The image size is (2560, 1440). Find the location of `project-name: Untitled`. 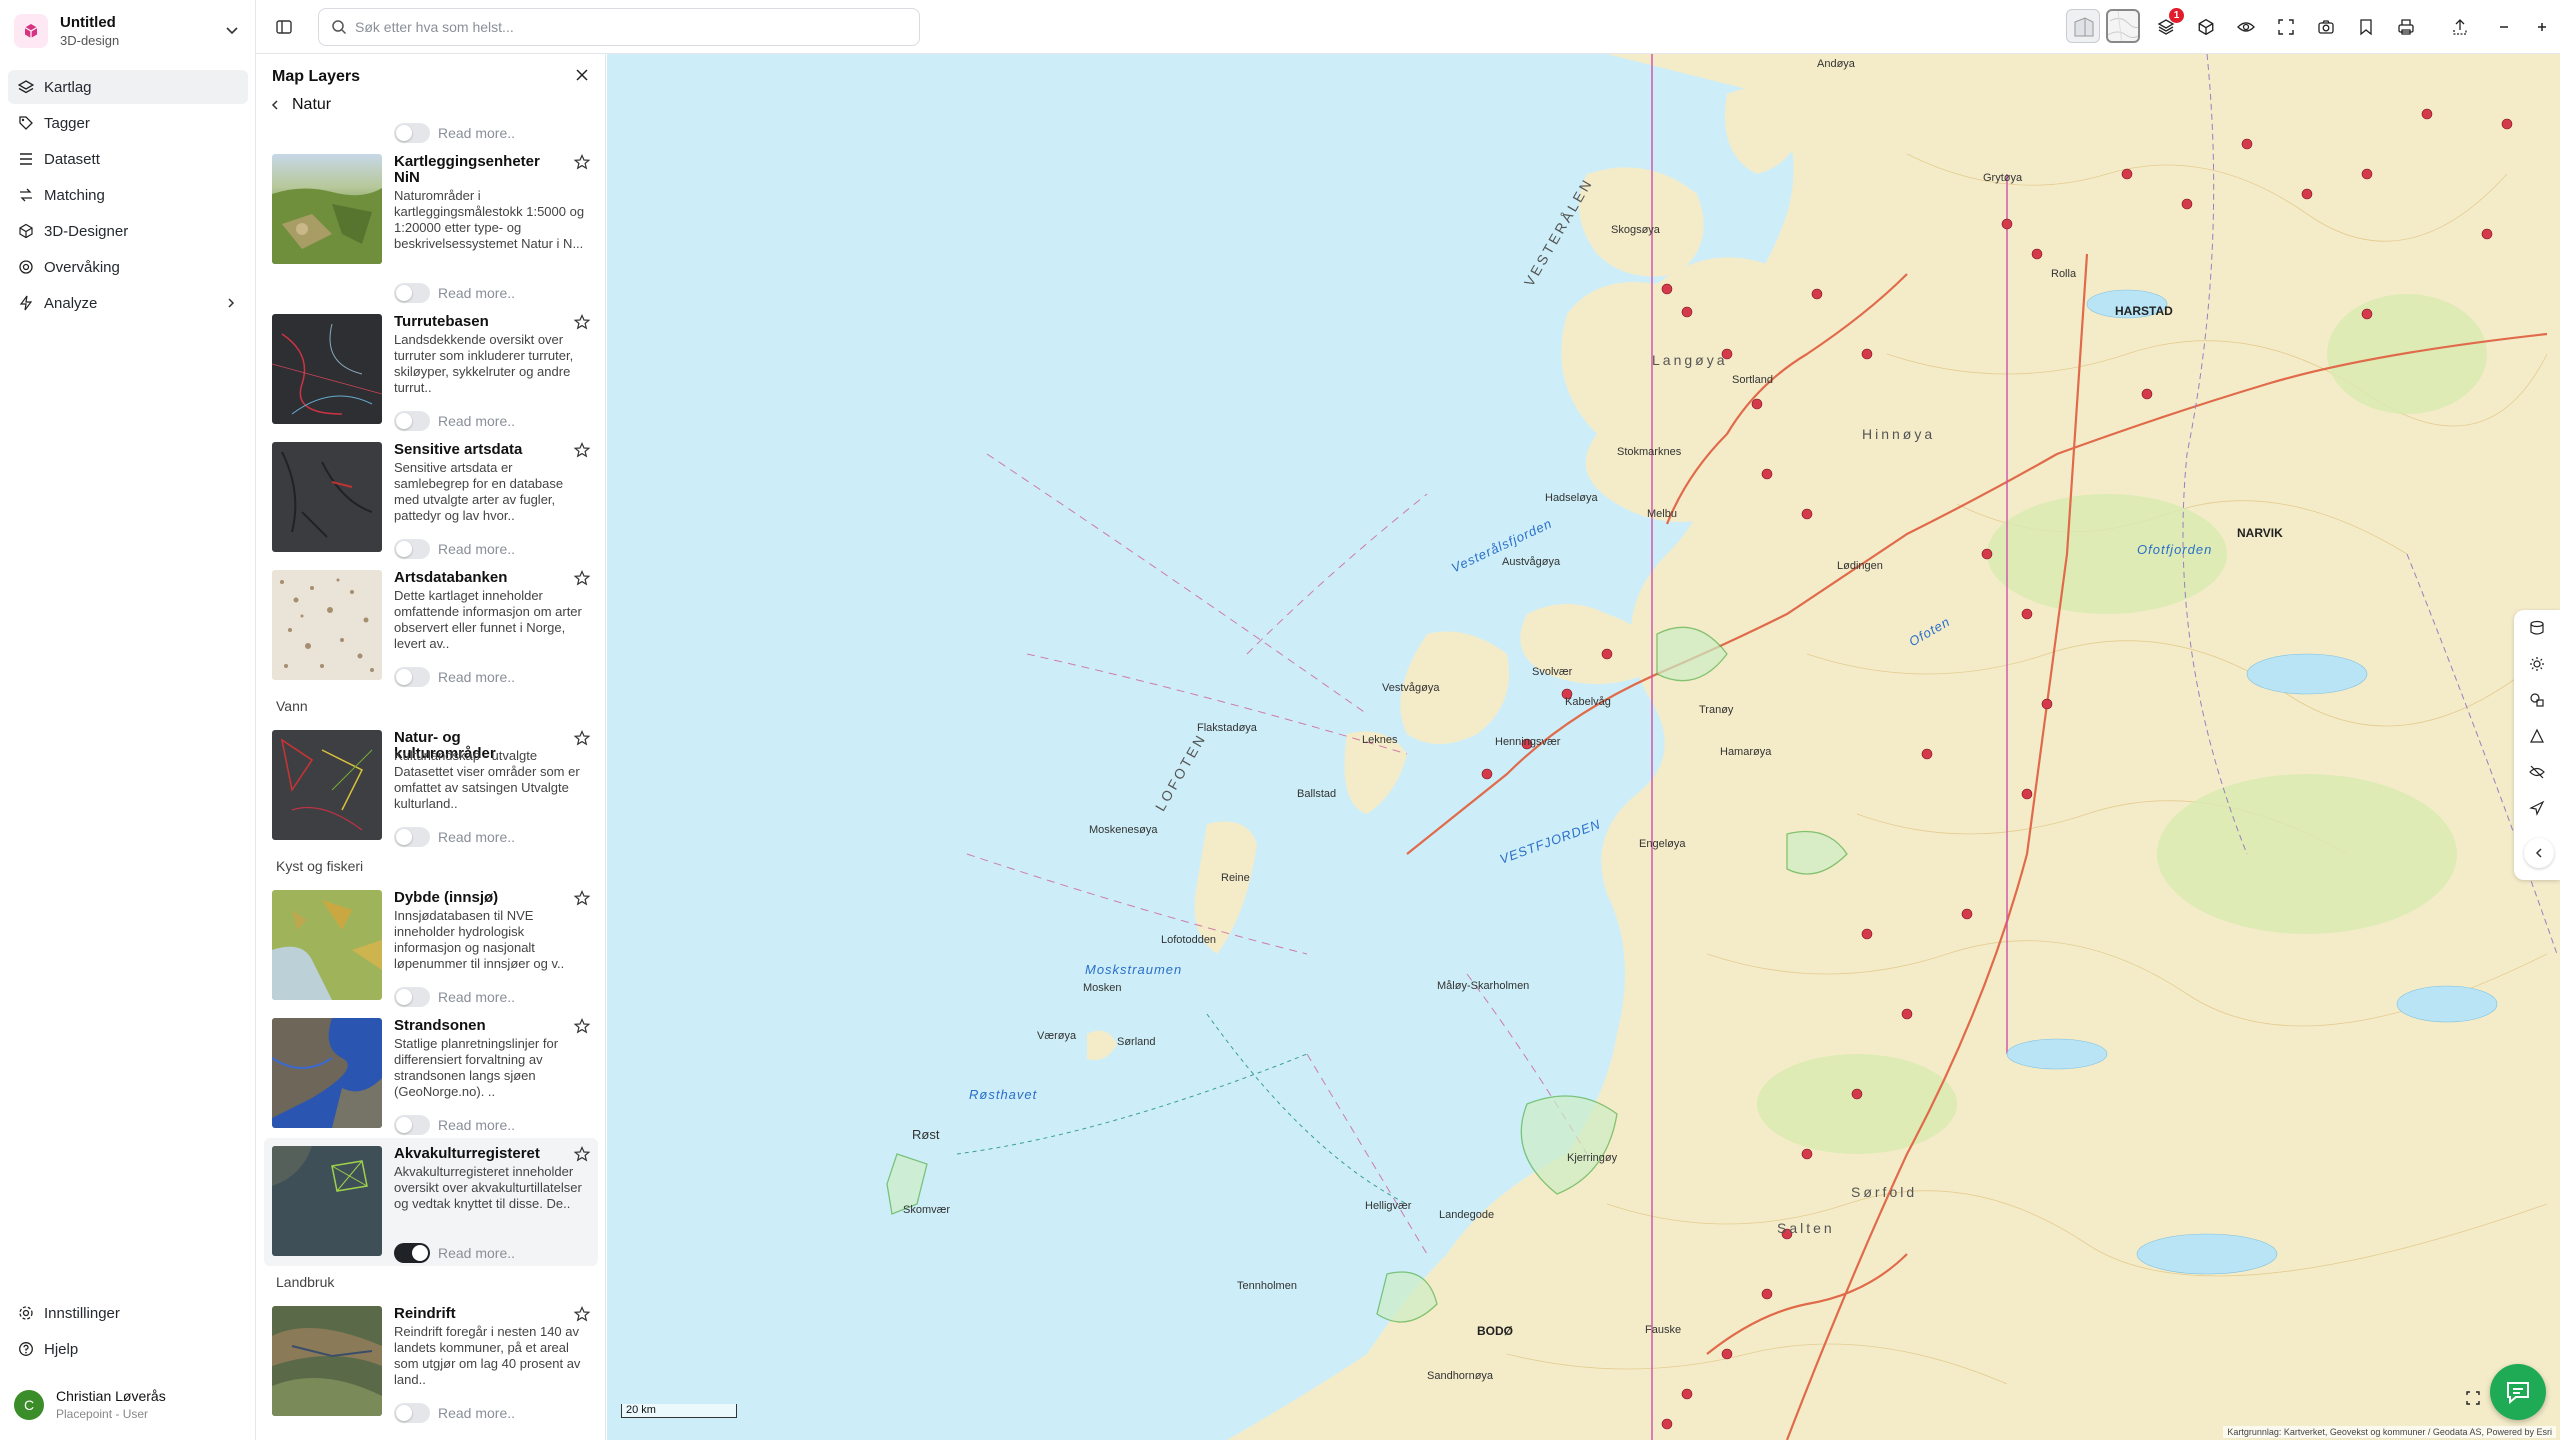

project-name: Untitled is located at coordinates (88, 22).